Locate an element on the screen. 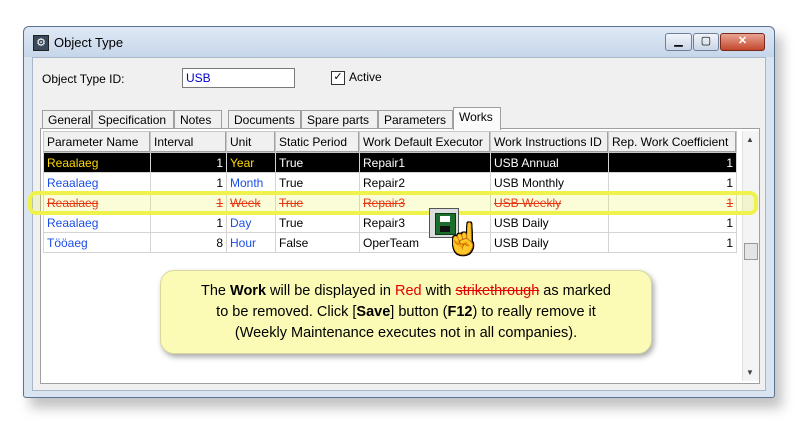 This screenshot has height=422, width=799. object-type-id-input is located at coordinates (238, 78).